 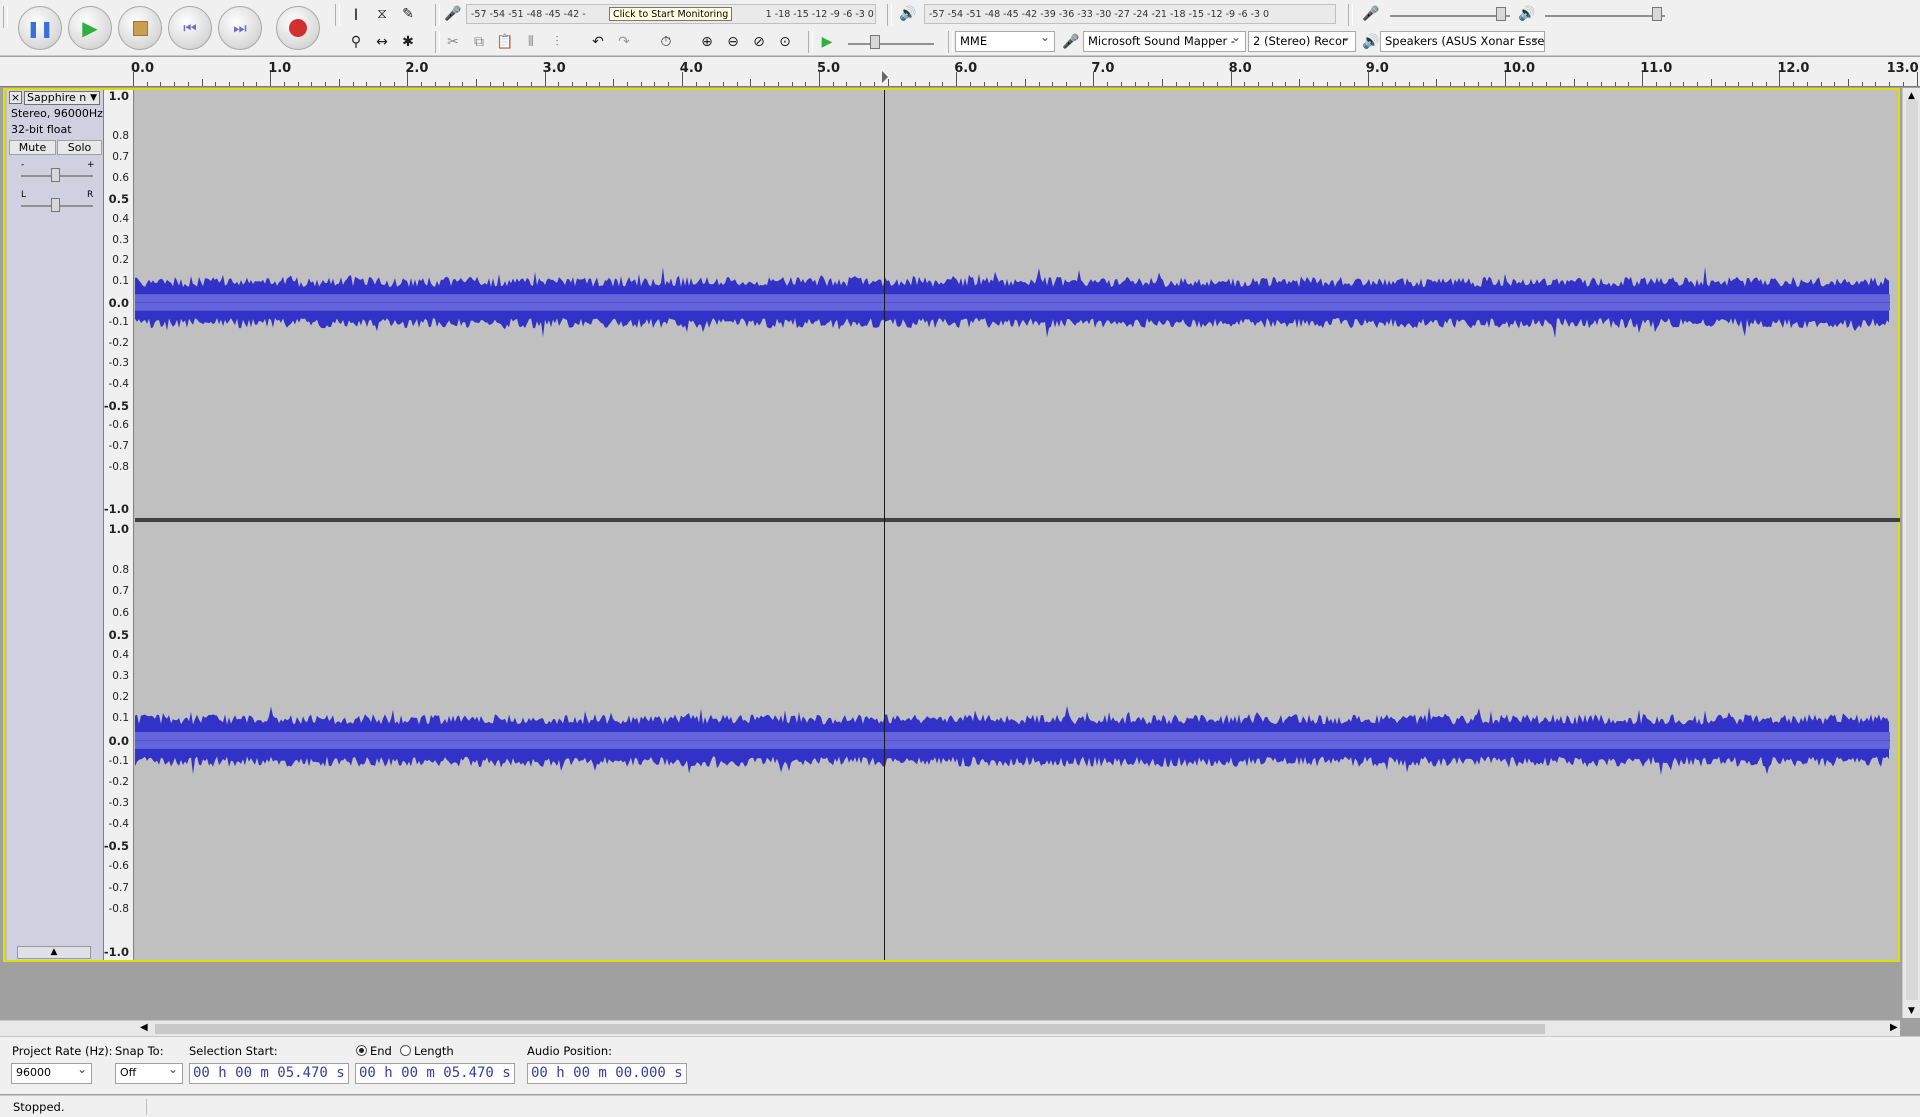 I want to click on play-at-speed-thumb, so click(x=875, y=42).